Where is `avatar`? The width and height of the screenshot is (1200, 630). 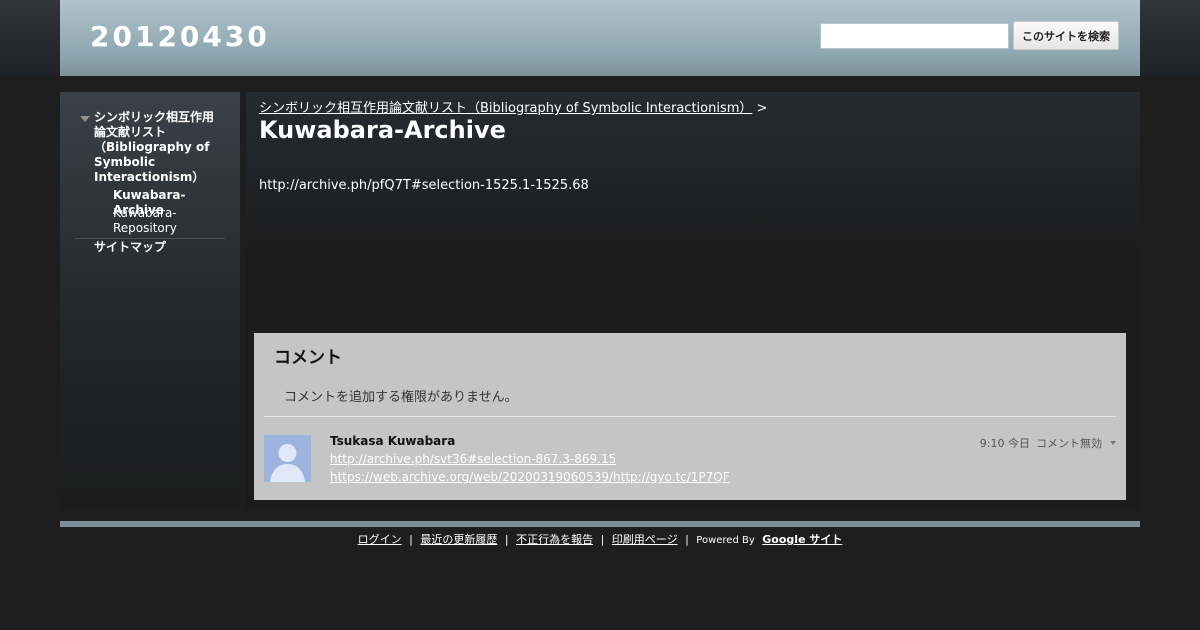
avatar is located at coordinates (287, 458).